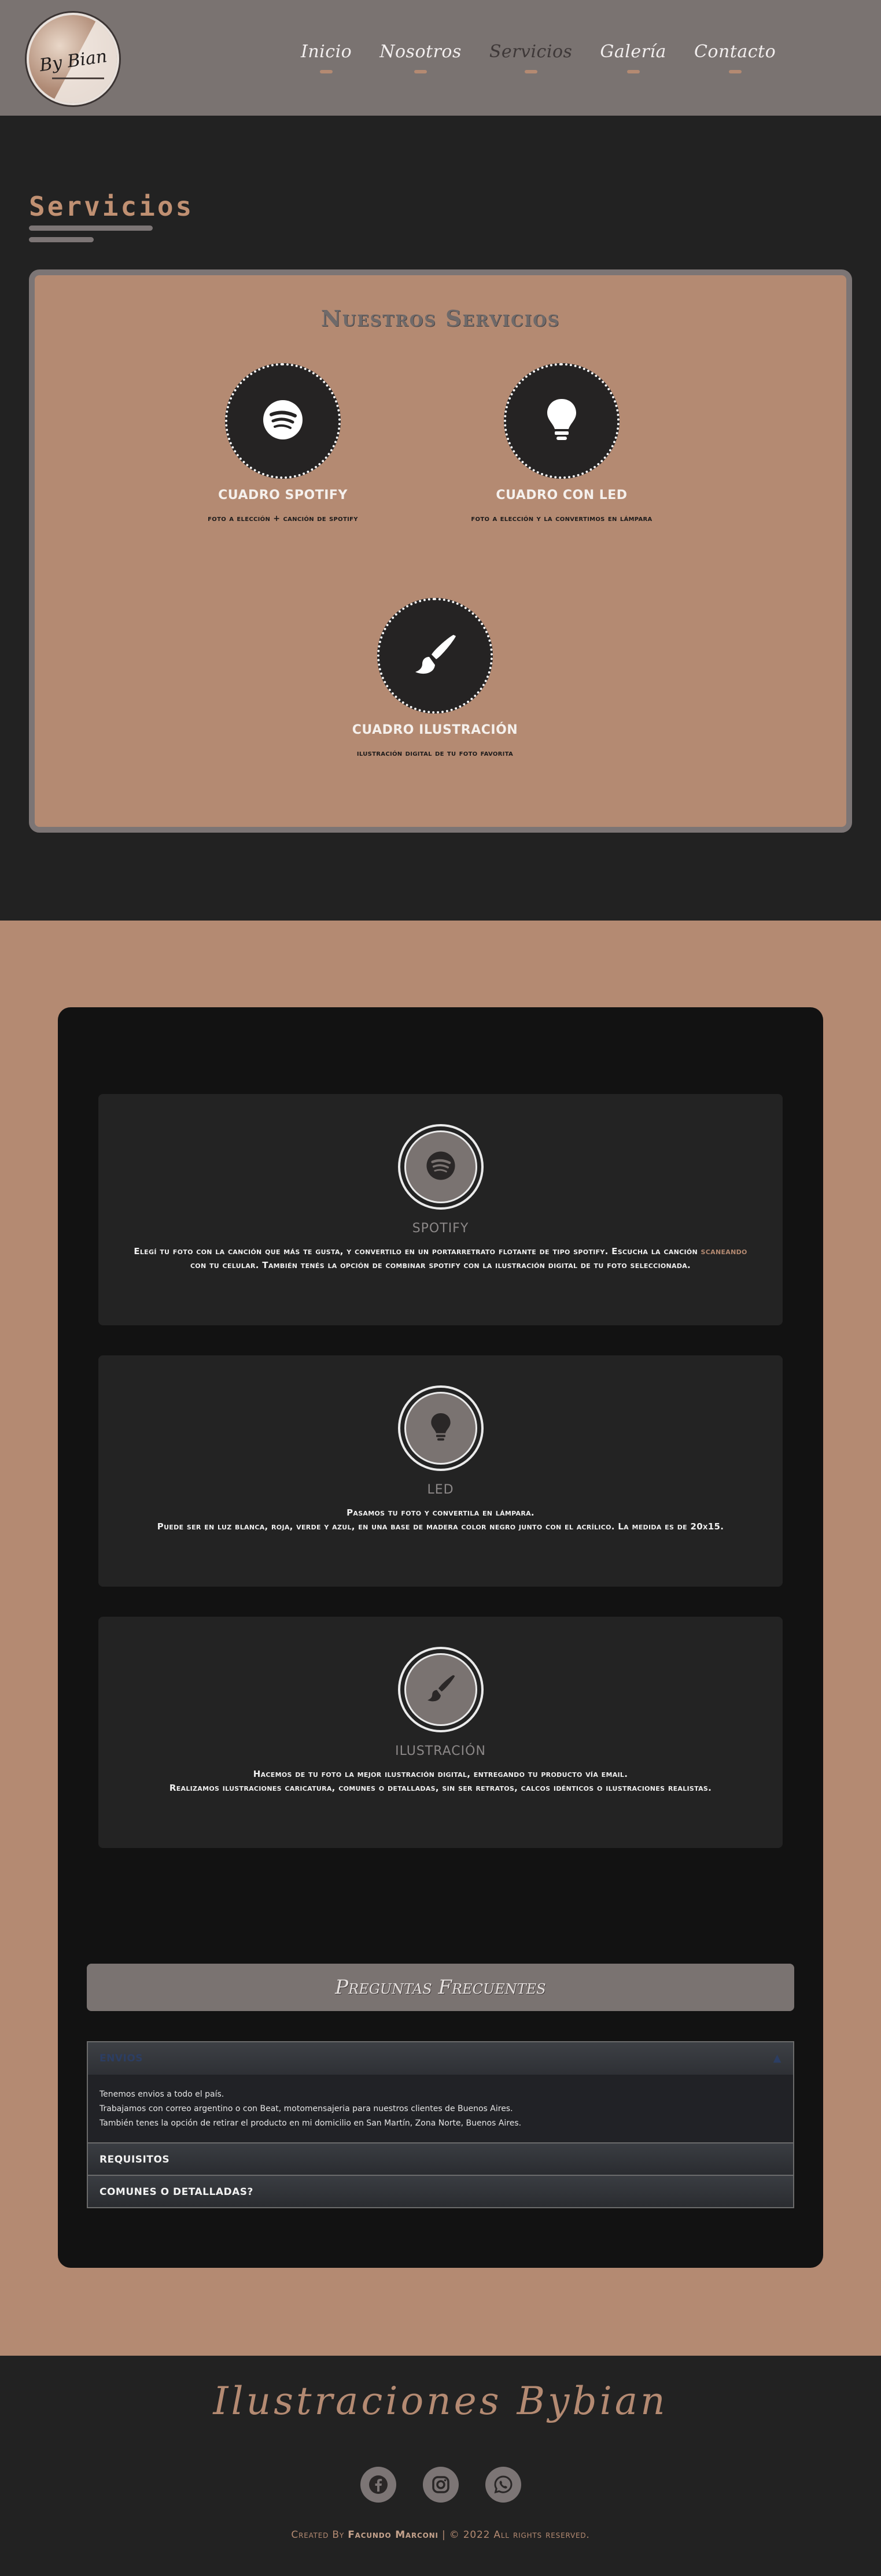 This screenshot has height=2576, width=881. I want to click on nav-item-inicio: Inicio, so click(326, 58).